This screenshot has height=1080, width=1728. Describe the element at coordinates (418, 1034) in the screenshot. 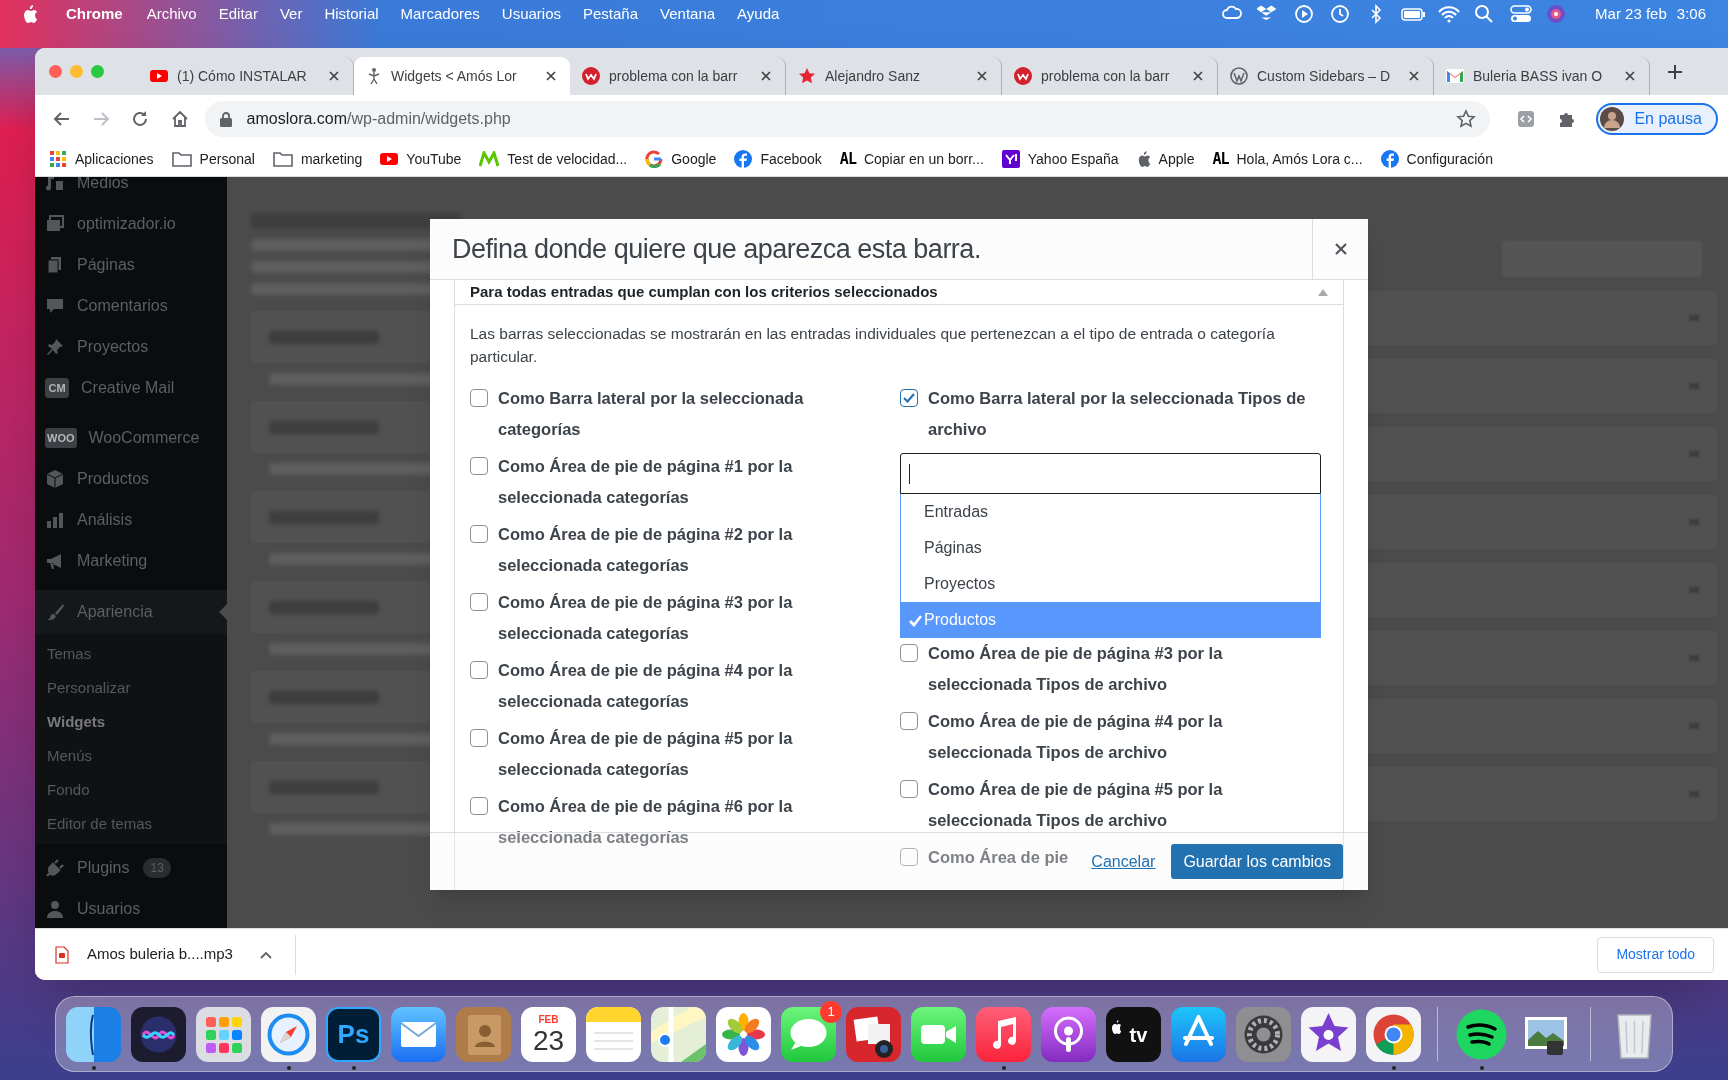

I see `mail-icon` at that location.